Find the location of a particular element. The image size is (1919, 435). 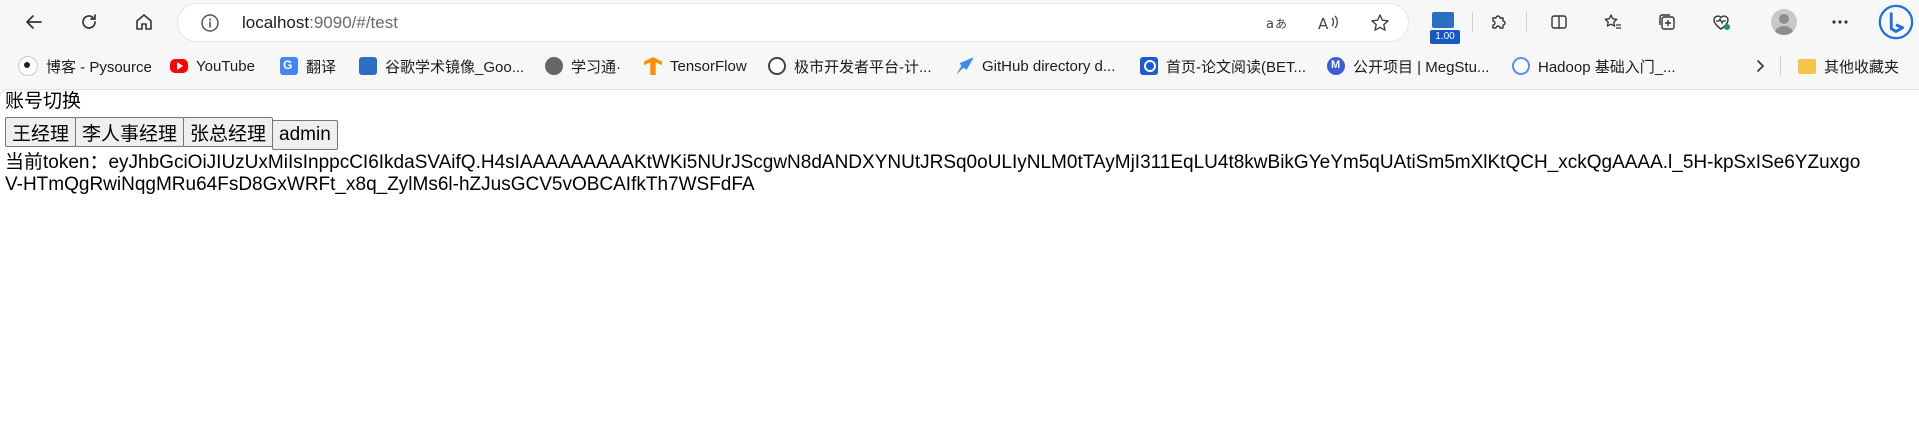

account-button-li: 李人事经理 is located at coordinates (130, 132).